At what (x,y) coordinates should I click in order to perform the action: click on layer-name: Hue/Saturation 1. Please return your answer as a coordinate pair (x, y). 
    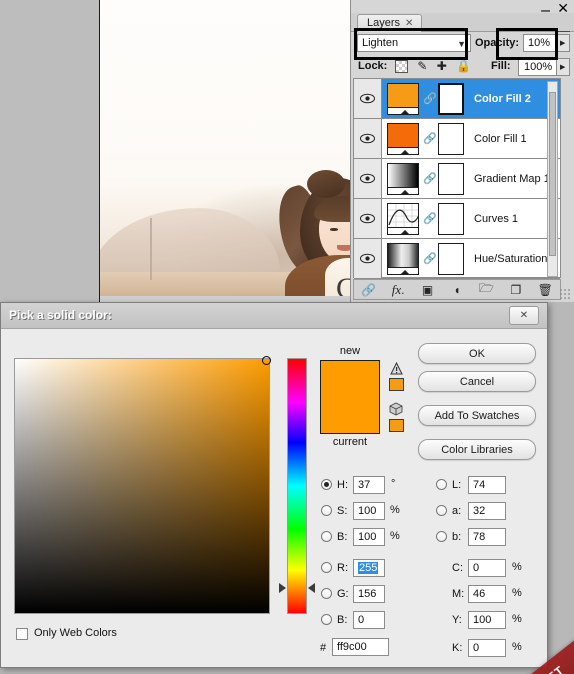
    Looking at the image, I should click on (515, 258).